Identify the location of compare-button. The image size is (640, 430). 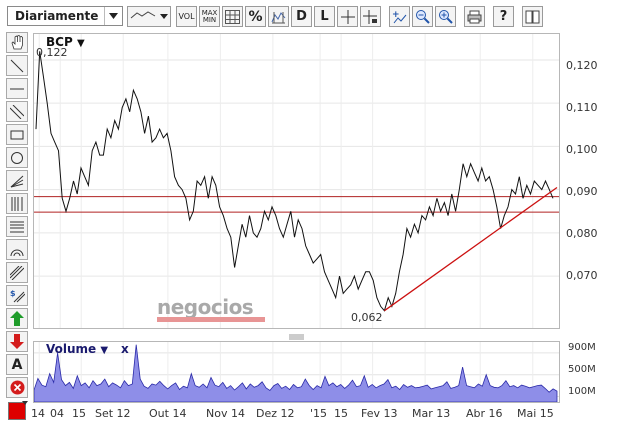
(278, 16).